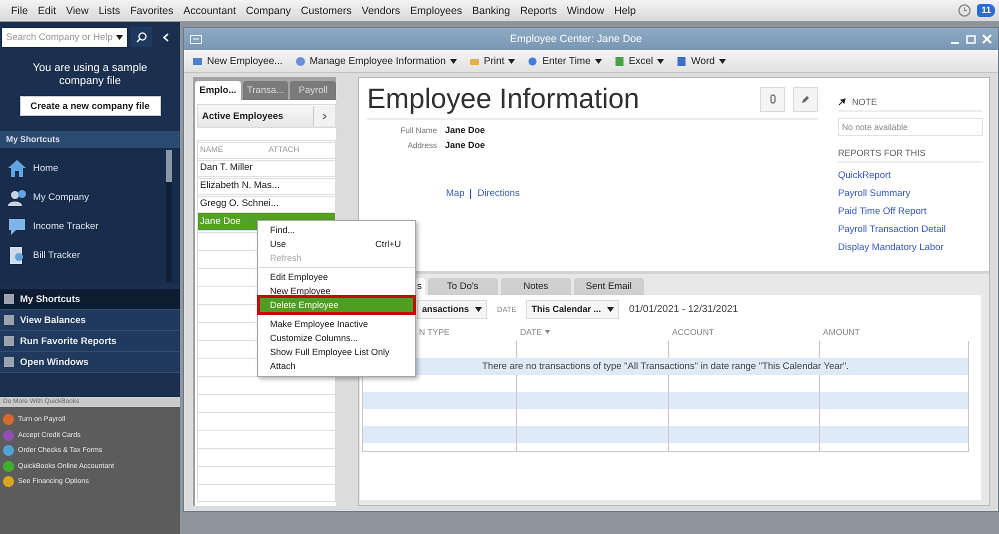  What do you see at coordinates (576, 39) in the screenshot?
I see `window-title: Employee Center: Jane Doe` at bounding box center [576, 39].